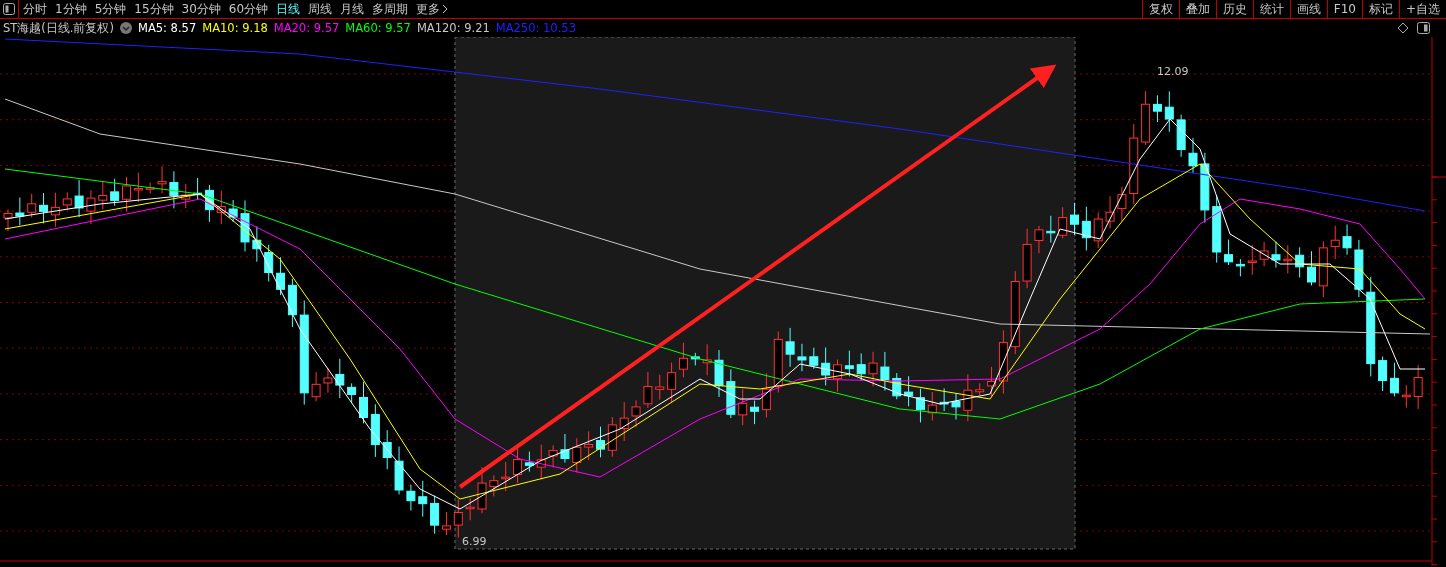 This screenshot has width=1446, height=567. What do you see at coordinates (125, 28) in the screenshot?
I see `dropdown-icon` at bounding box center [125, 28].